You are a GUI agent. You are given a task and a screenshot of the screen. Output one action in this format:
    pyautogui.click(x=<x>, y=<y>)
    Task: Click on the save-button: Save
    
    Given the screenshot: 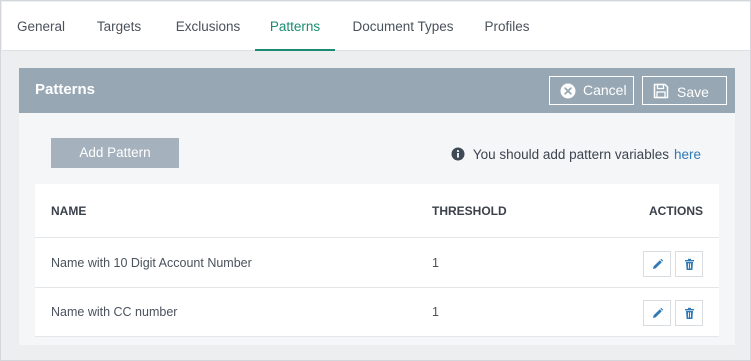 What is the action you would take?
    pyautogui.click(x=684, y=90)
    